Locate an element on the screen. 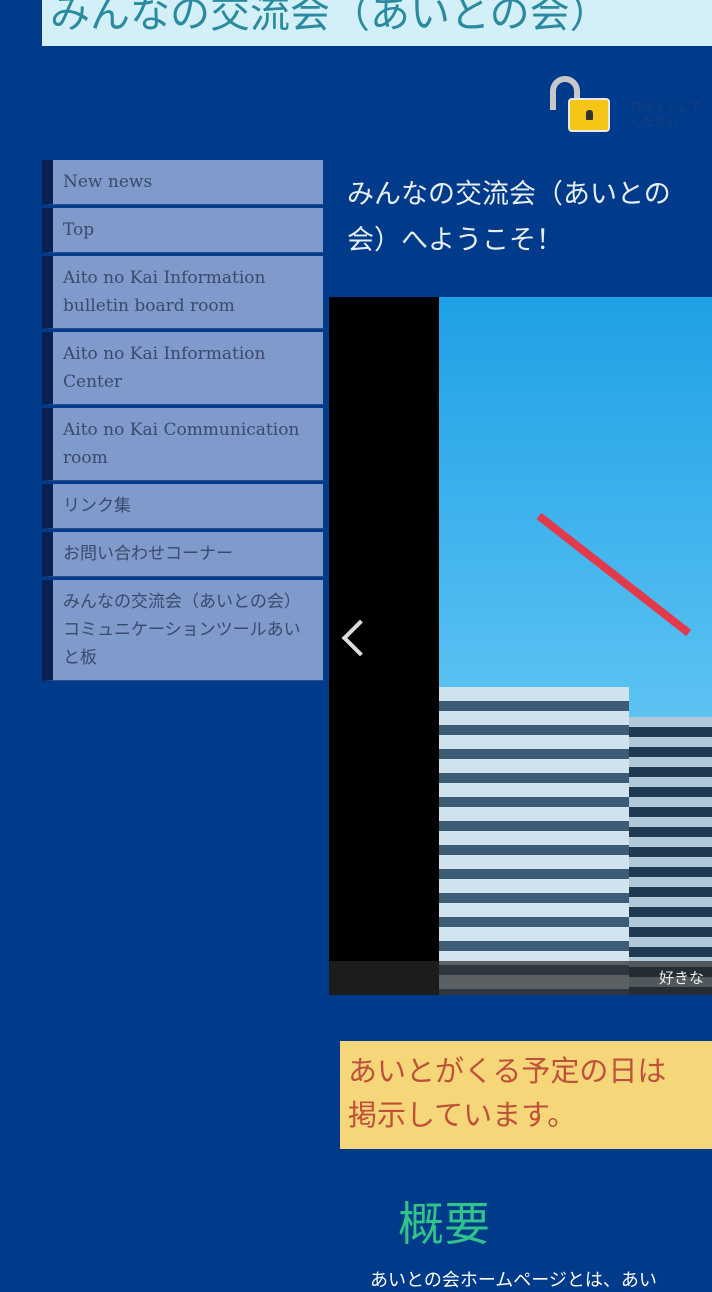 The height and width of the screenshot is (1292, 712). login-link: ログインしてください is located at coordinates (629, 104).